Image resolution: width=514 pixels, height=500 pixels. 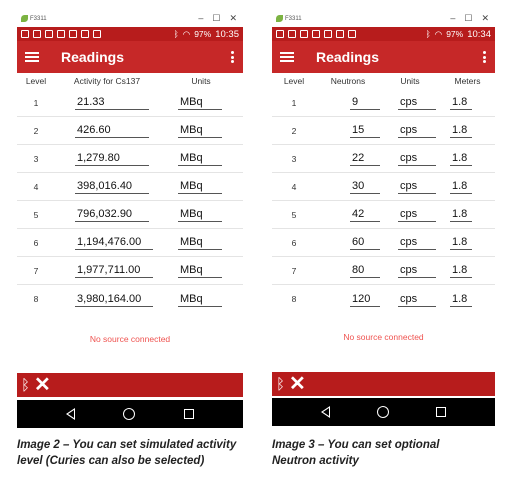 I want to click on status-bar: ᛒ ◠ 97% 10:34, so click(x=383, y=34).